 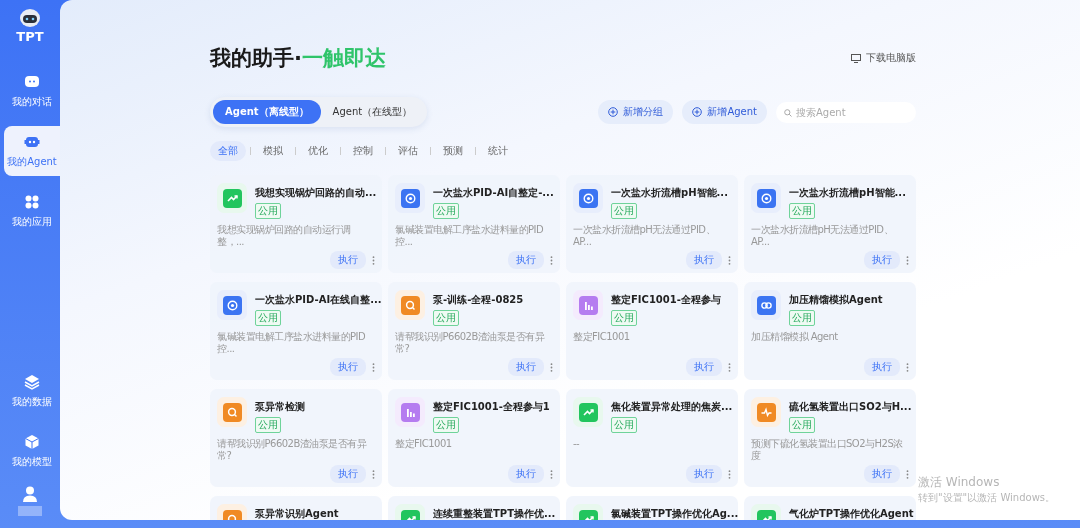 What do you see at coordinates (32, 151) in the screenshot?
I see `nav-item: 我的Agent` at bounding box center [32, 151].